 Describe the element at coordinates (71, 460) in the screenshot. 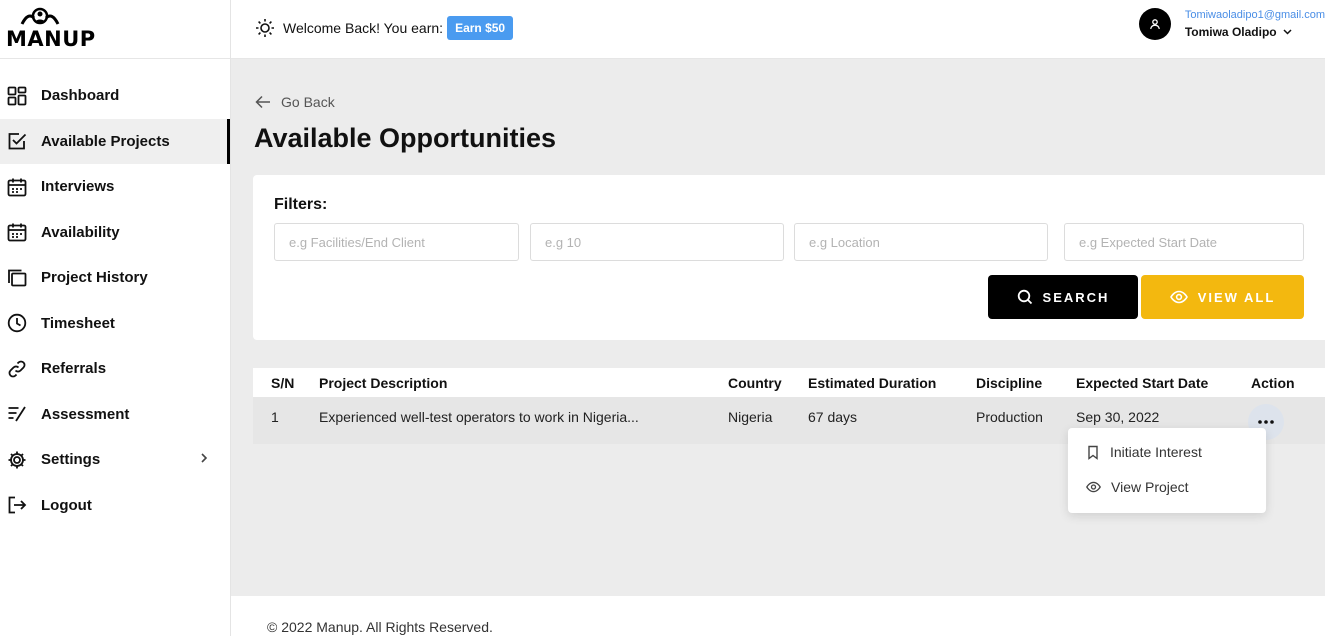

I see `sidebar-item-label: Settings` at that location.